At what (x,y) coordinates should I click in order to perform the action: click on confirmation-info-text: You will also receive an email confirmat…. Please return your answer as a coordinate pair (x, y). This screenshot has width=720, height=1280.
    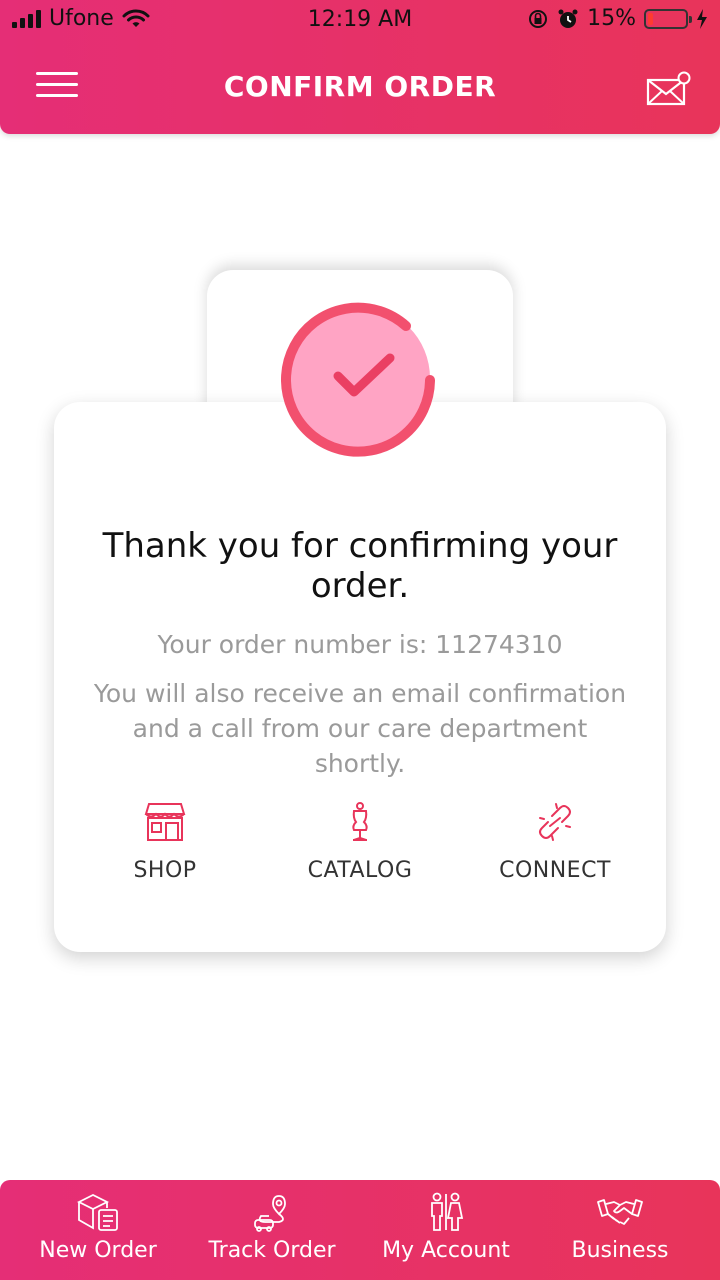
    Looking at the image, I should click on (360, 728).